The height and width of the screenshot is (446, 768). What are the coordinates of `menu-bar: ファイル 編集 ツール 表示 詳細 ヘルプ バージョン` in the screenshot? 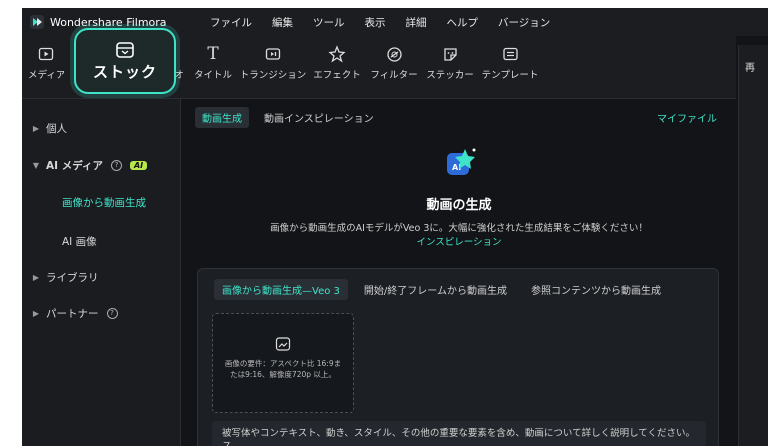 It's located at (380, 22).